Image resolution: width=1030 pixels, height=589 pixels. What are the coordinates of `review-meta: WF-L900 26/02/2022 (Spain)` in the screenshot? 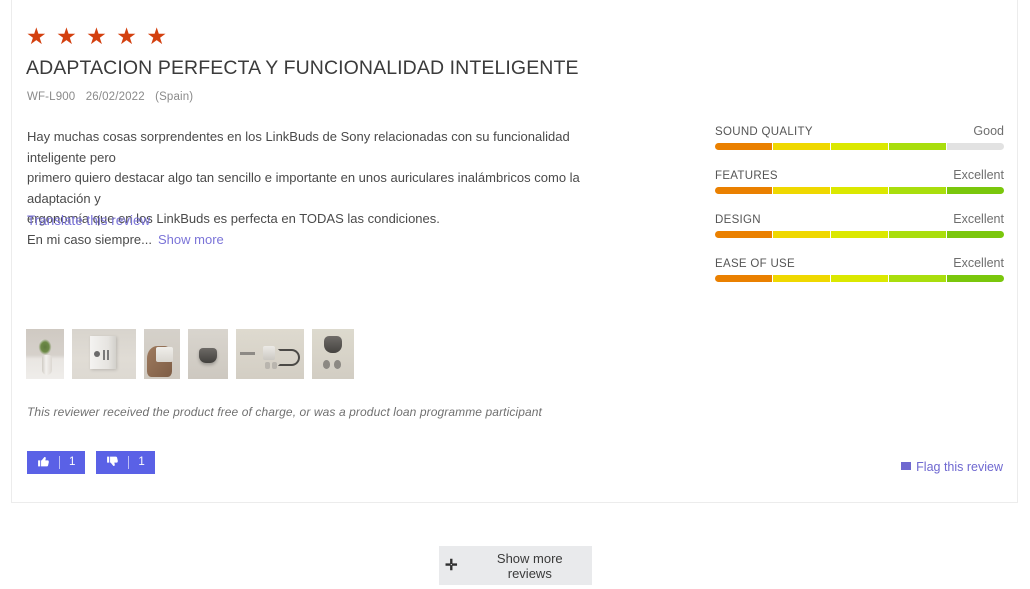 It's located at (110, 97).